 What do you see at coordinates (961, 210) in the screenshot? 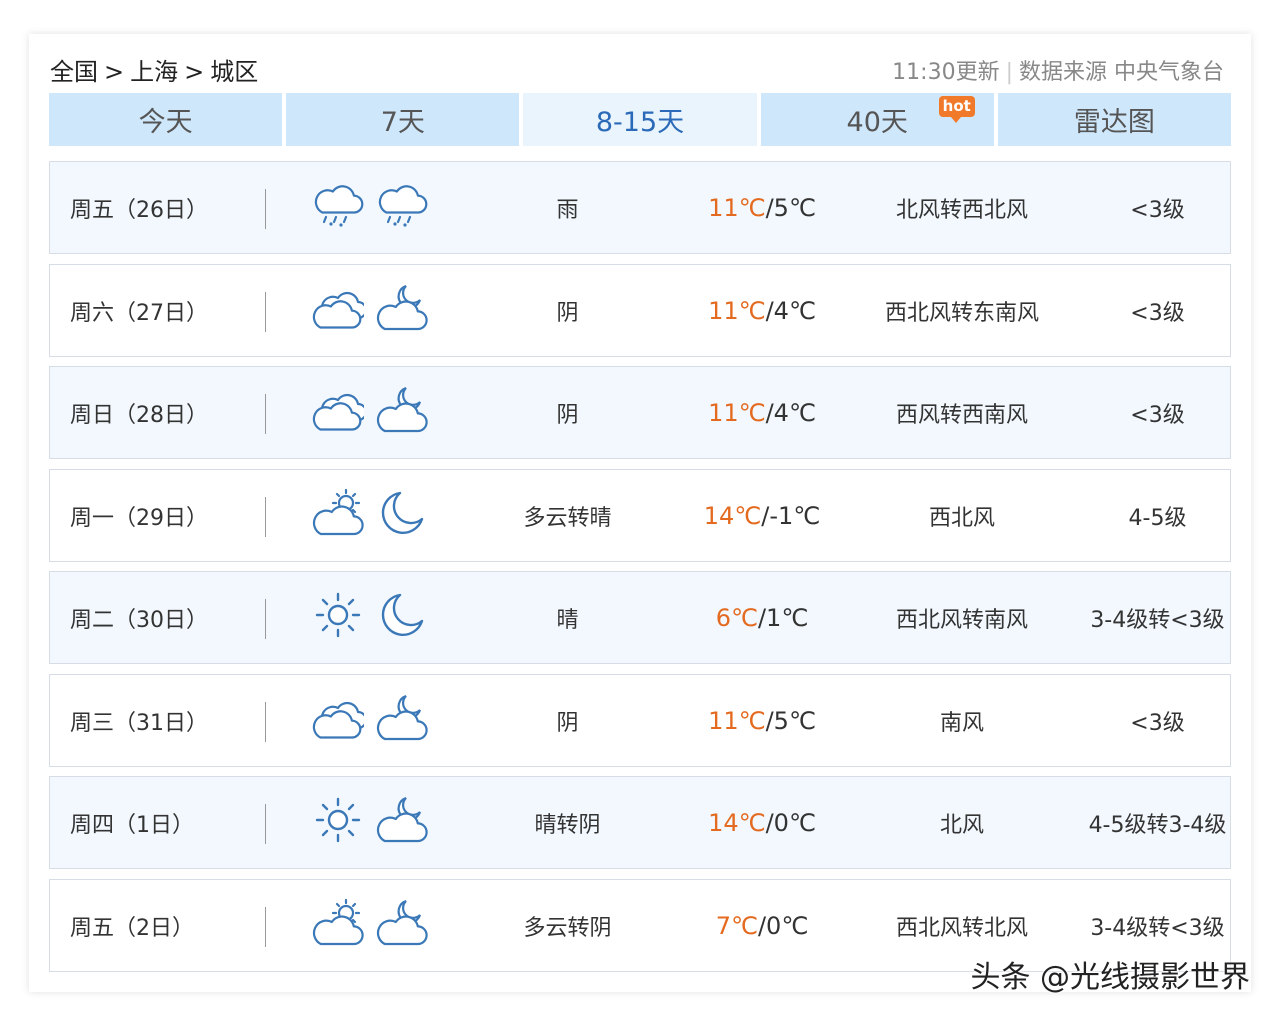
I see `wind-direction: 北风转西北风` at bounding box center [961, 210].